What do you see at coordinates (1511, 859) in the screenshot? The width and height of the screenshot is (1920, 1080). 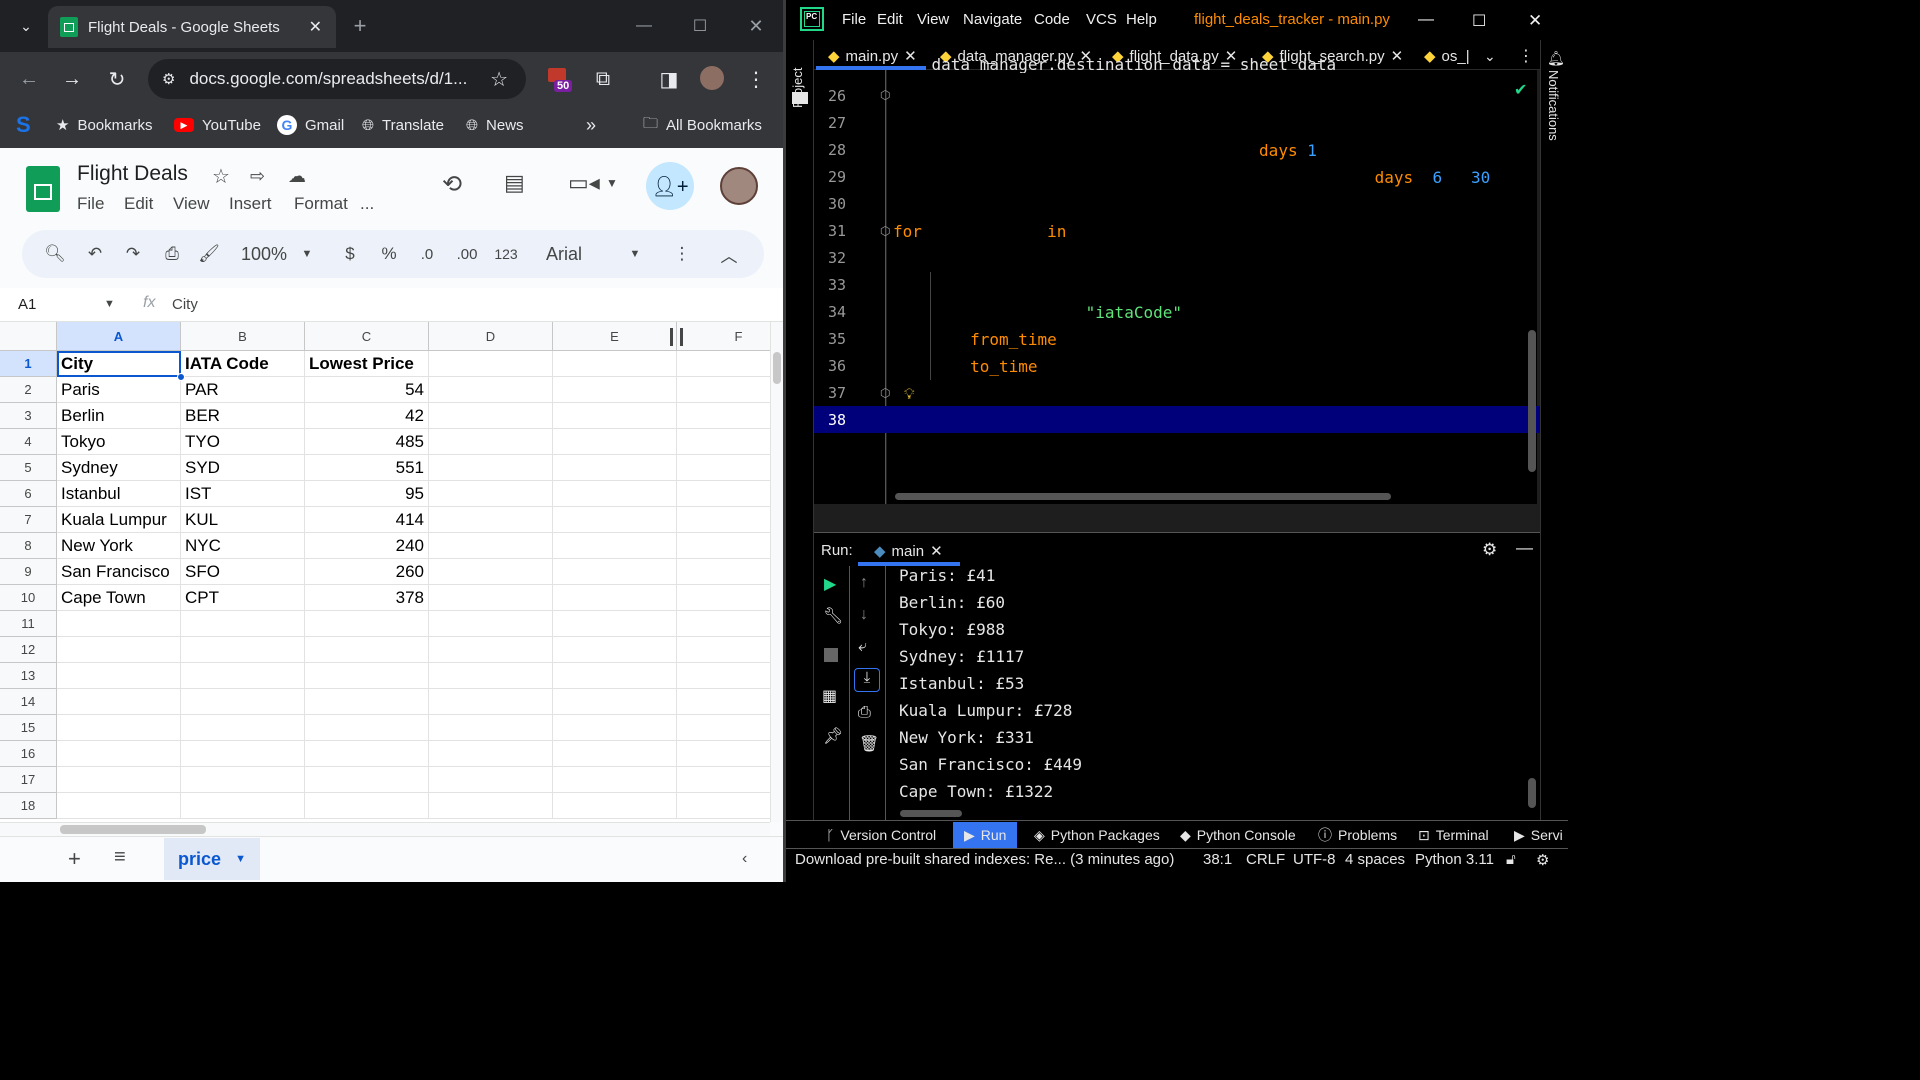 I see `lock-icon: 🔓︎` at bounding box center [1511, 859].